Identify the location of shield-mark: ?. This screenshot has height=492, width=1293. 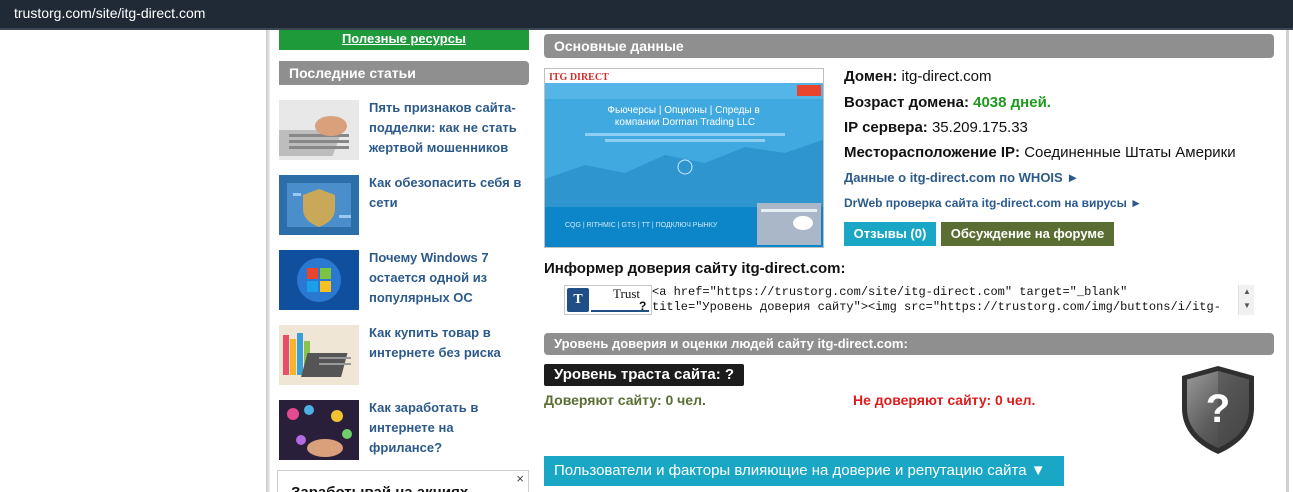
(1218, 409).